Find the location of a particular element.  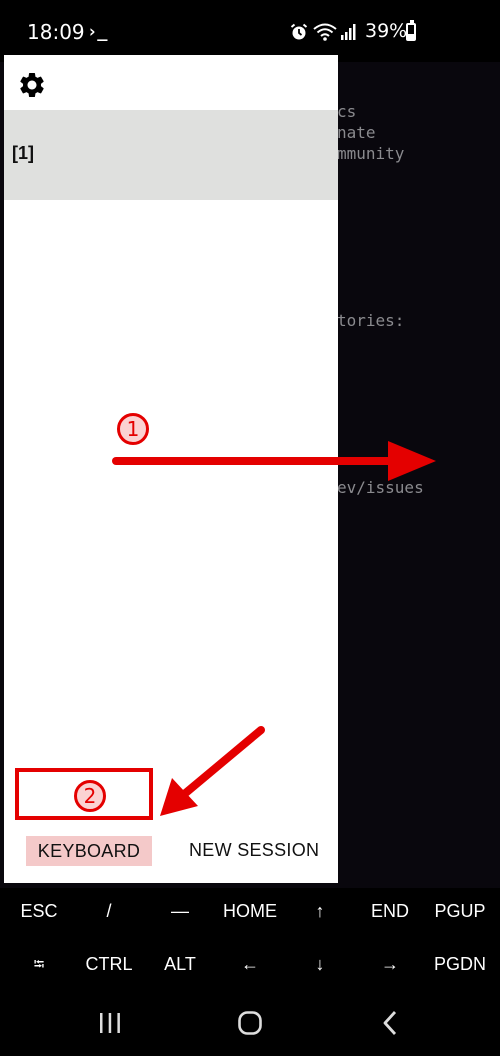

swipe-arrowhead-icon is located at coordinates (412, 461).